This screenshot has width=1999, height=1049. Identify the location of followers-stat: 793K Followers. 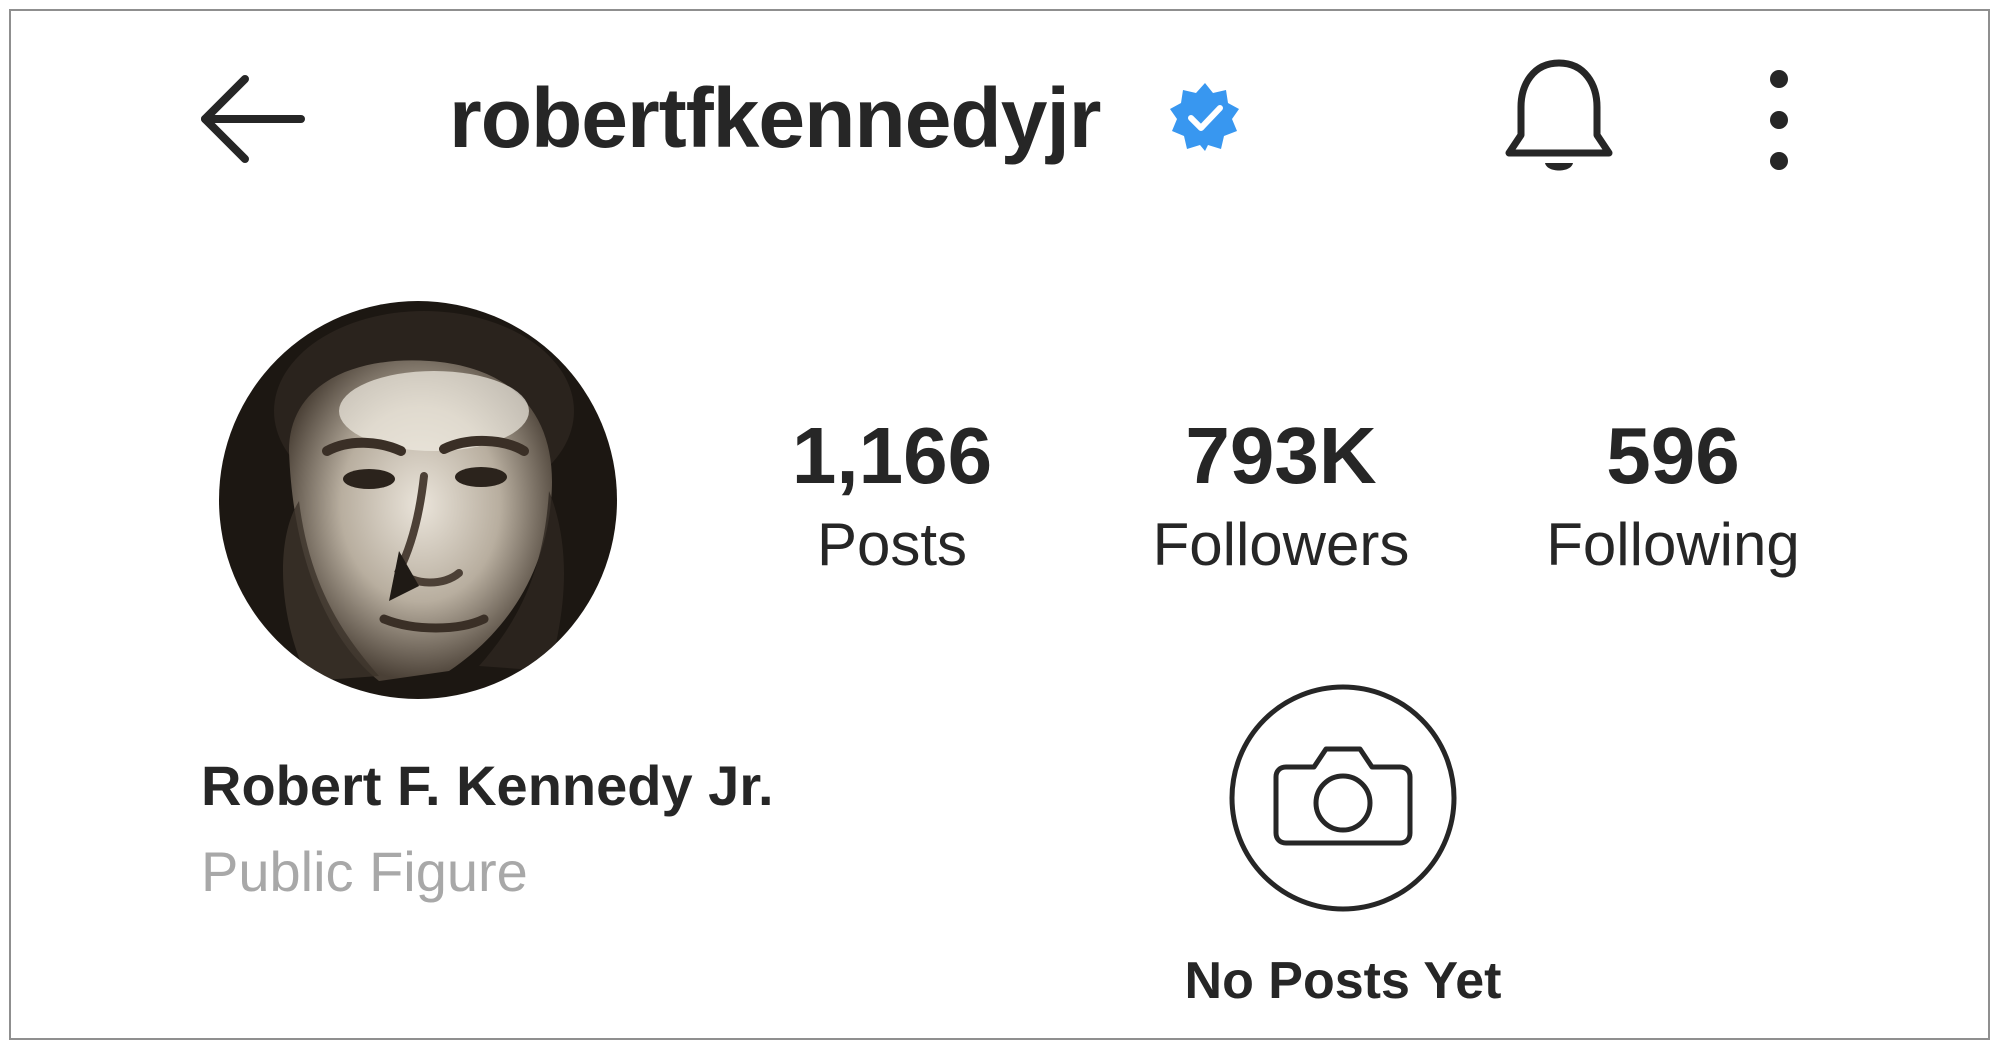
(1281, 498).